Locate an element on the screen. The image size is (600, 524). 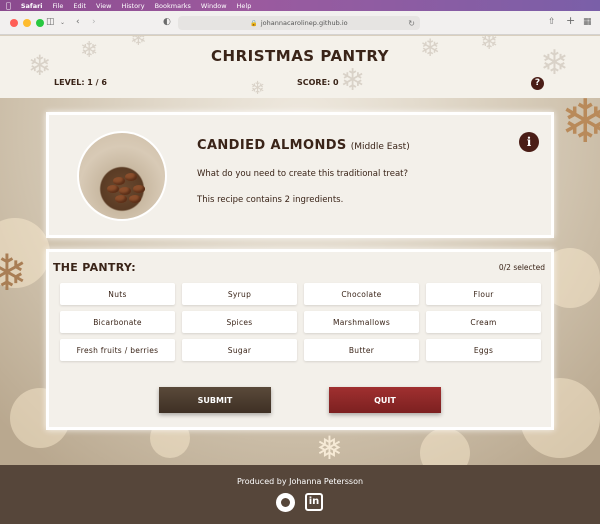
menu-bookmarks: Bookmarks is located at coordinates (173, 6).